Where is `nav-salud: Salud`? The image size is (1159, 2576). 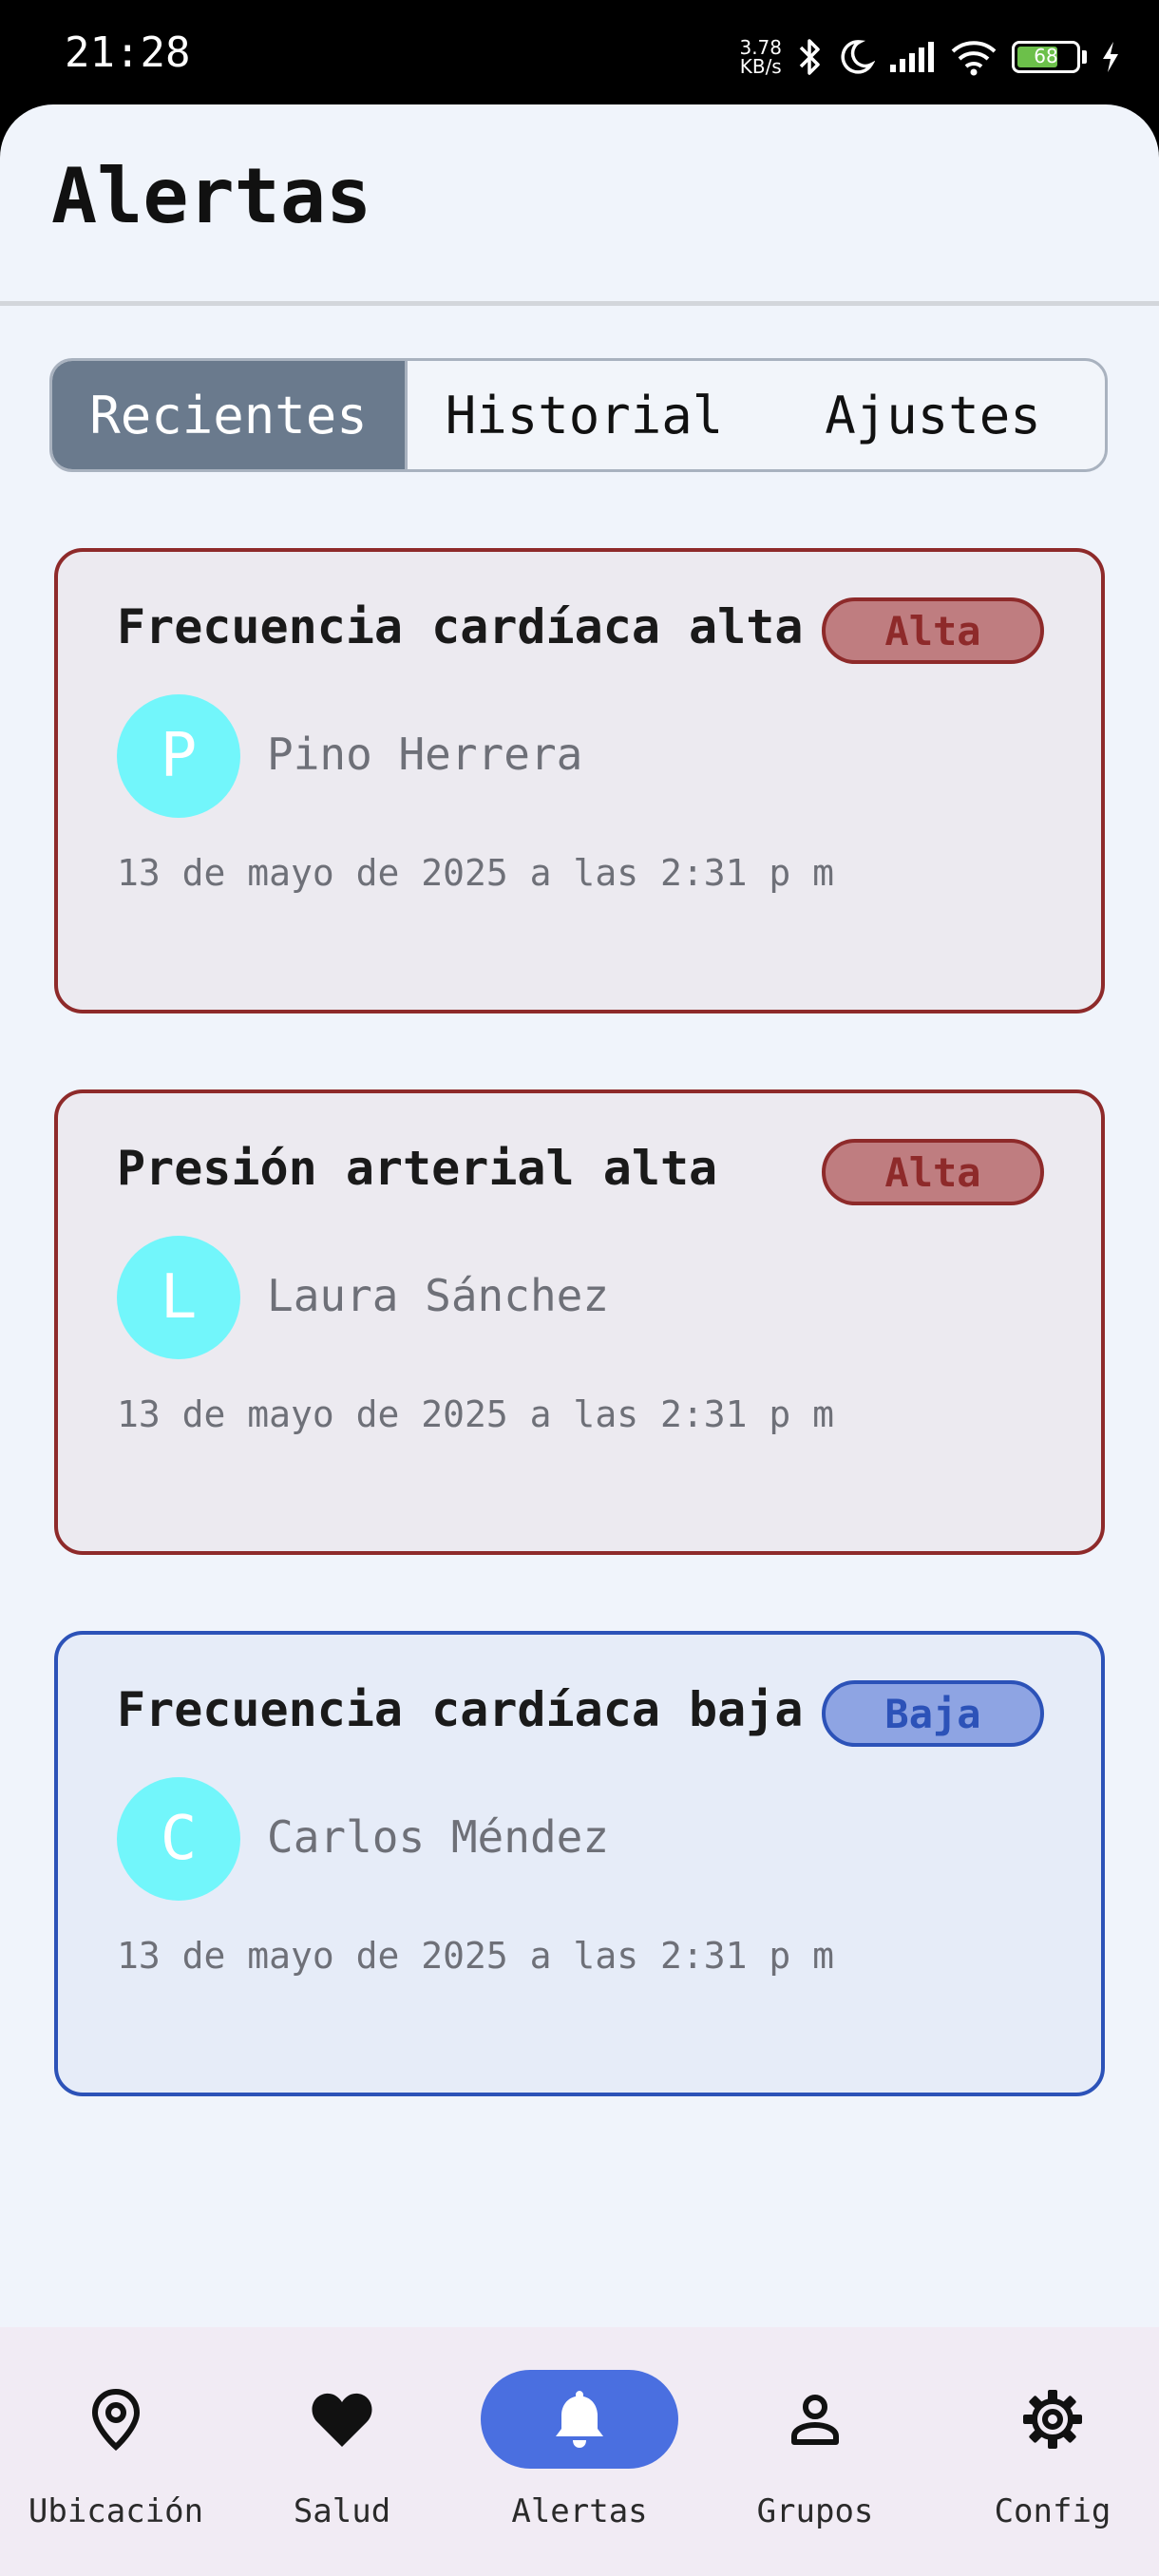 nav-salud: Salud is located at coordinates (342, 2451).